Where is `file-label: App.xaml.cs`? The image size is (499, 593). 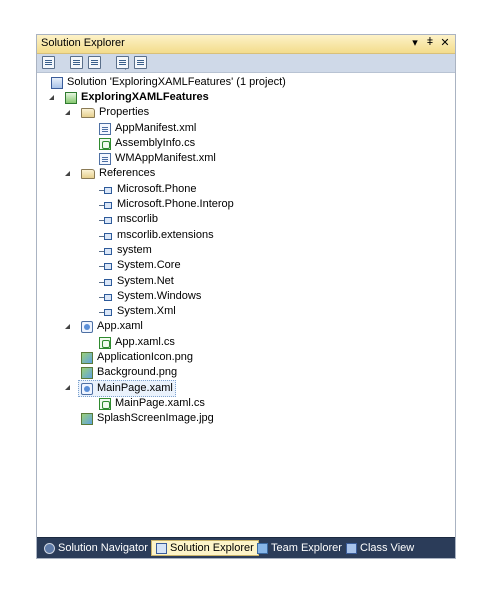
file-label: App.xaml.cs is located at coordinates (145, 342).